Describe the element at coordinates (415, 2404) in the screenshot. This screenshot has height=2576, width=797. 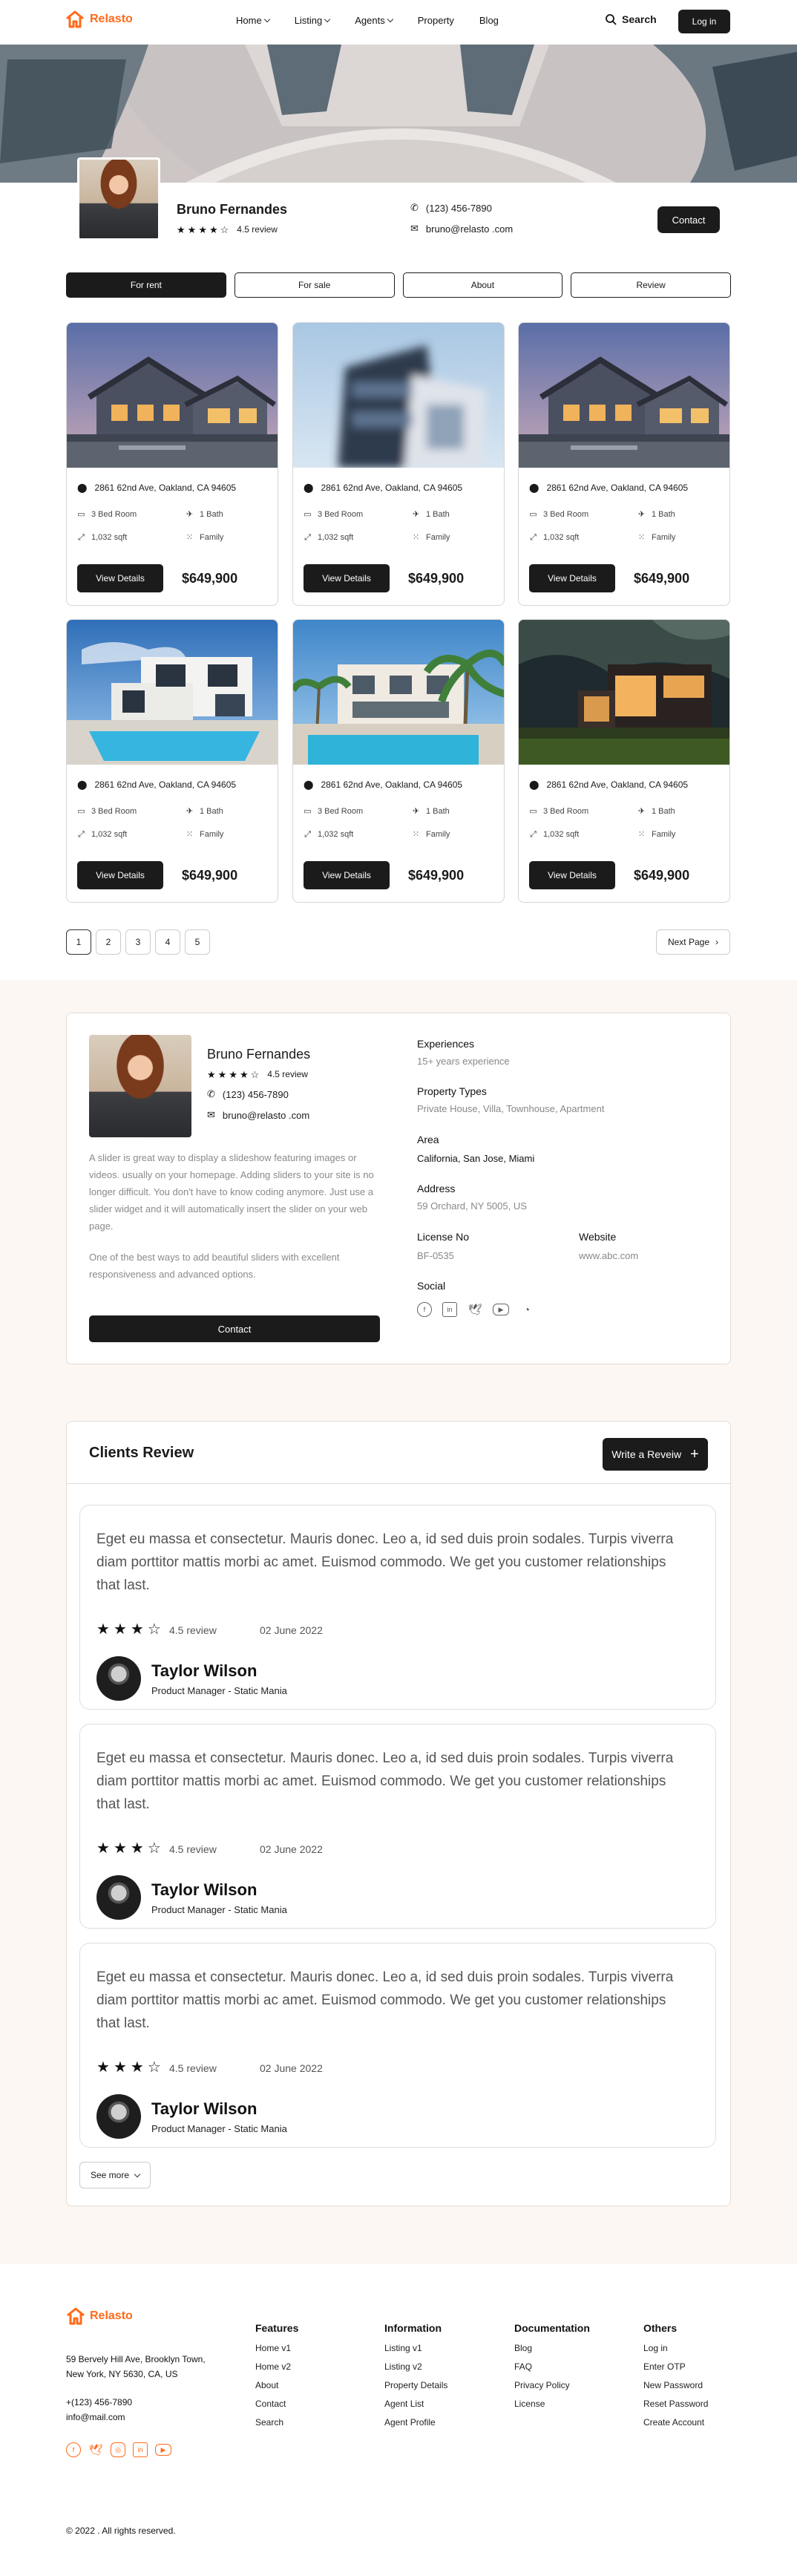
I see `footer-link: Agent List` at that location.